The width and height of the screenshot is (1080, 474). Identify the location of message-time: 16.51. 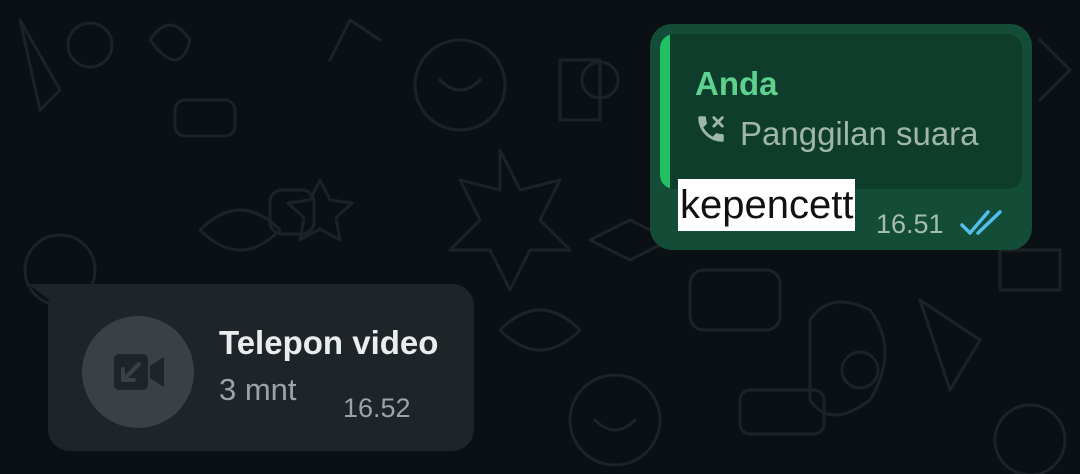
(910, 224).